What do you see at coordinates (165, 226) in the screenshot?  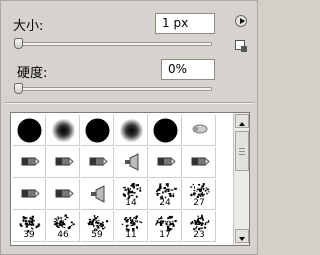 I see `brush-preset-scatter: 17` at bounding box center [165, 226].